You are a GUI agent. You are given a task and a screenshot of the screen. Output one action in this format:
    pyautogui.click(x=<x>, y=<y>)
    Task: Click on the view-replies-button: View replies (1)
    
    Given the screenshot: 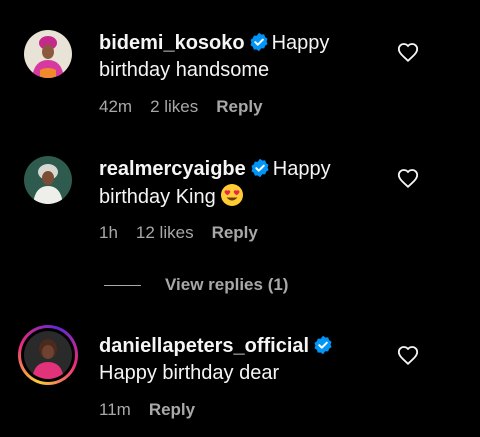 What is the action you would take?
    pyautogui.click(x=196, y=285)
    